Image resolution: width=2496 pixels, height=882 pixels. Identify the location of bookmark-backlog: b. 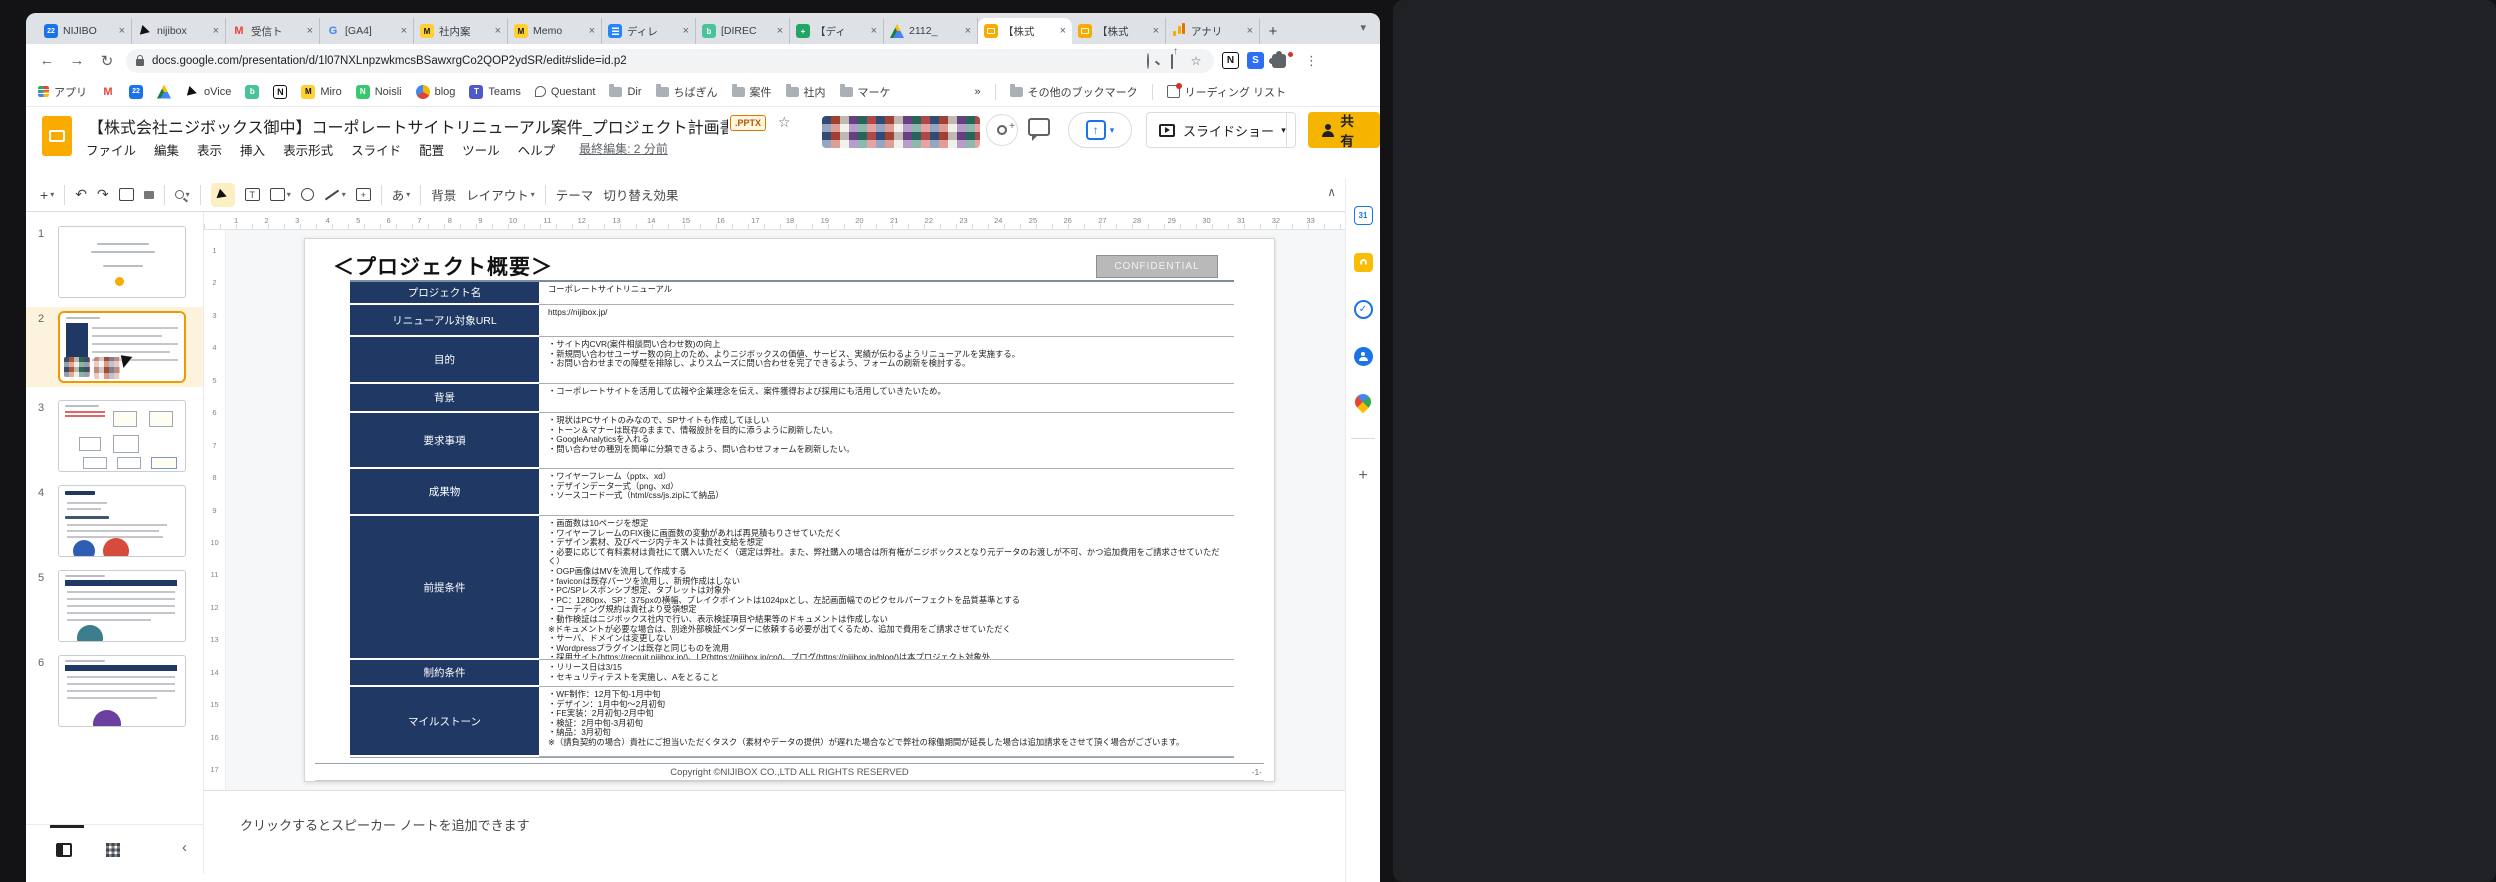
(252, 91).